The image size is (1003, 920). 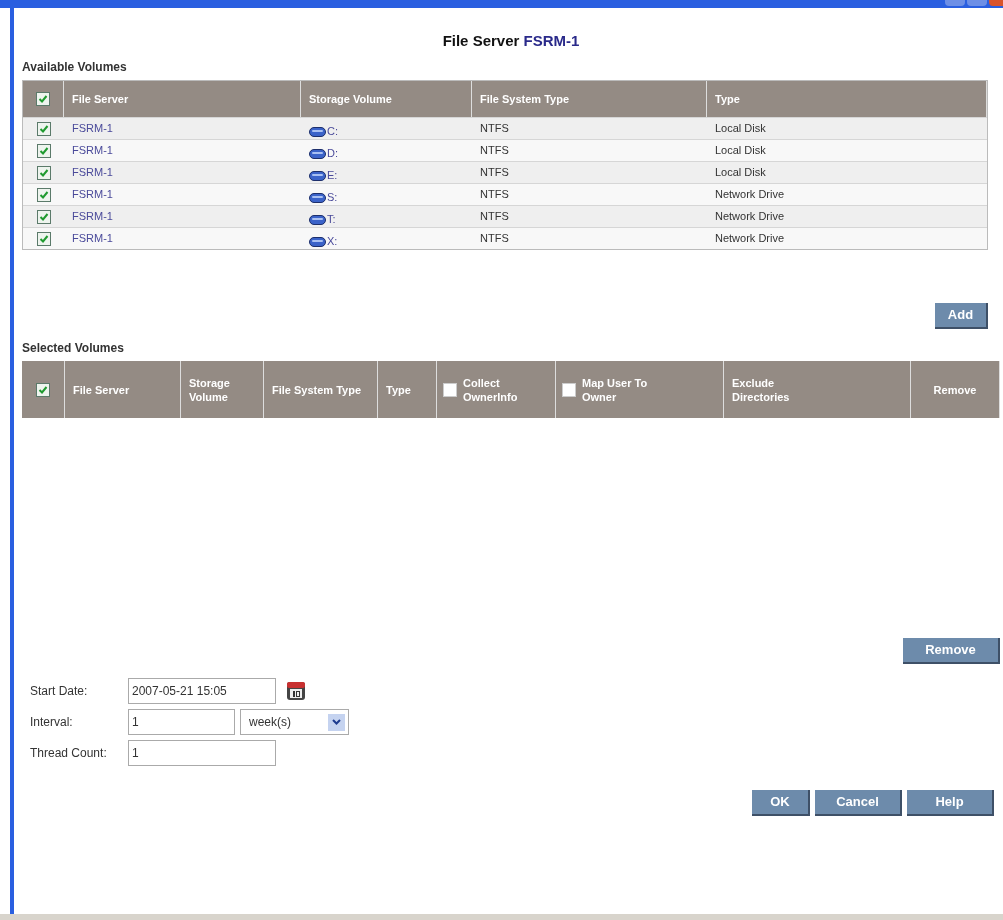 What do you see at coordinates (858, 803) in the screenshot?
I see `dialog-button: Cancel` at bounding box center [858, 803].